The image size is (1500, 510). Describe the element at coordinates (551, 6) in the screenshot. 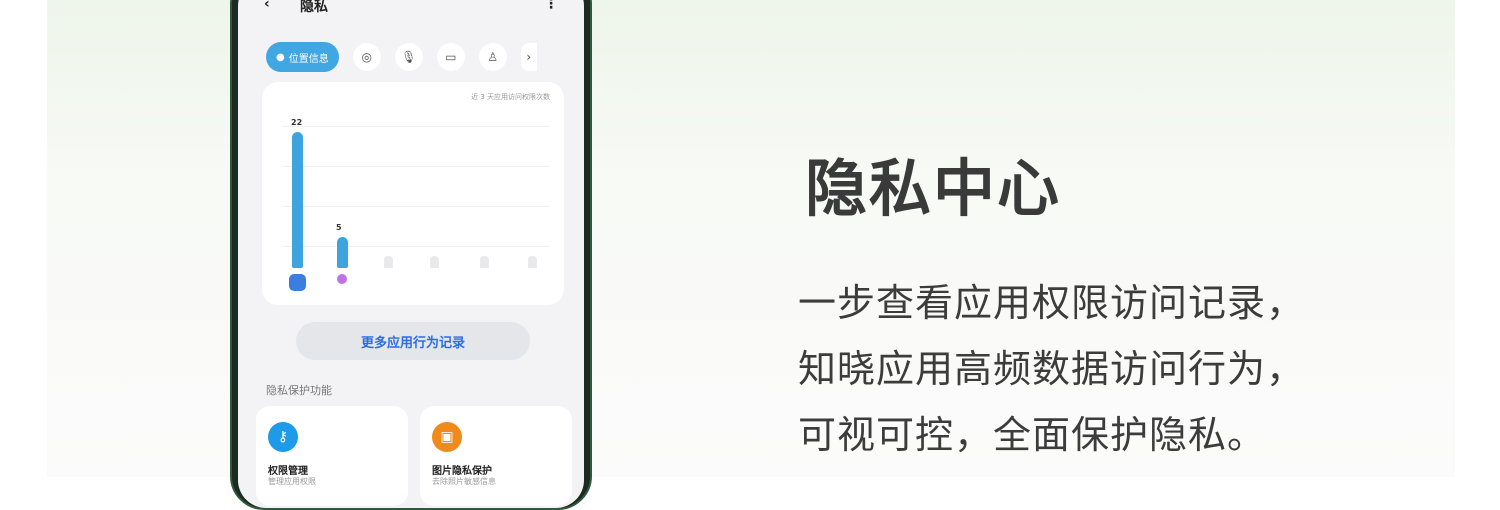

I see `more-icon: ⋮` at that location.